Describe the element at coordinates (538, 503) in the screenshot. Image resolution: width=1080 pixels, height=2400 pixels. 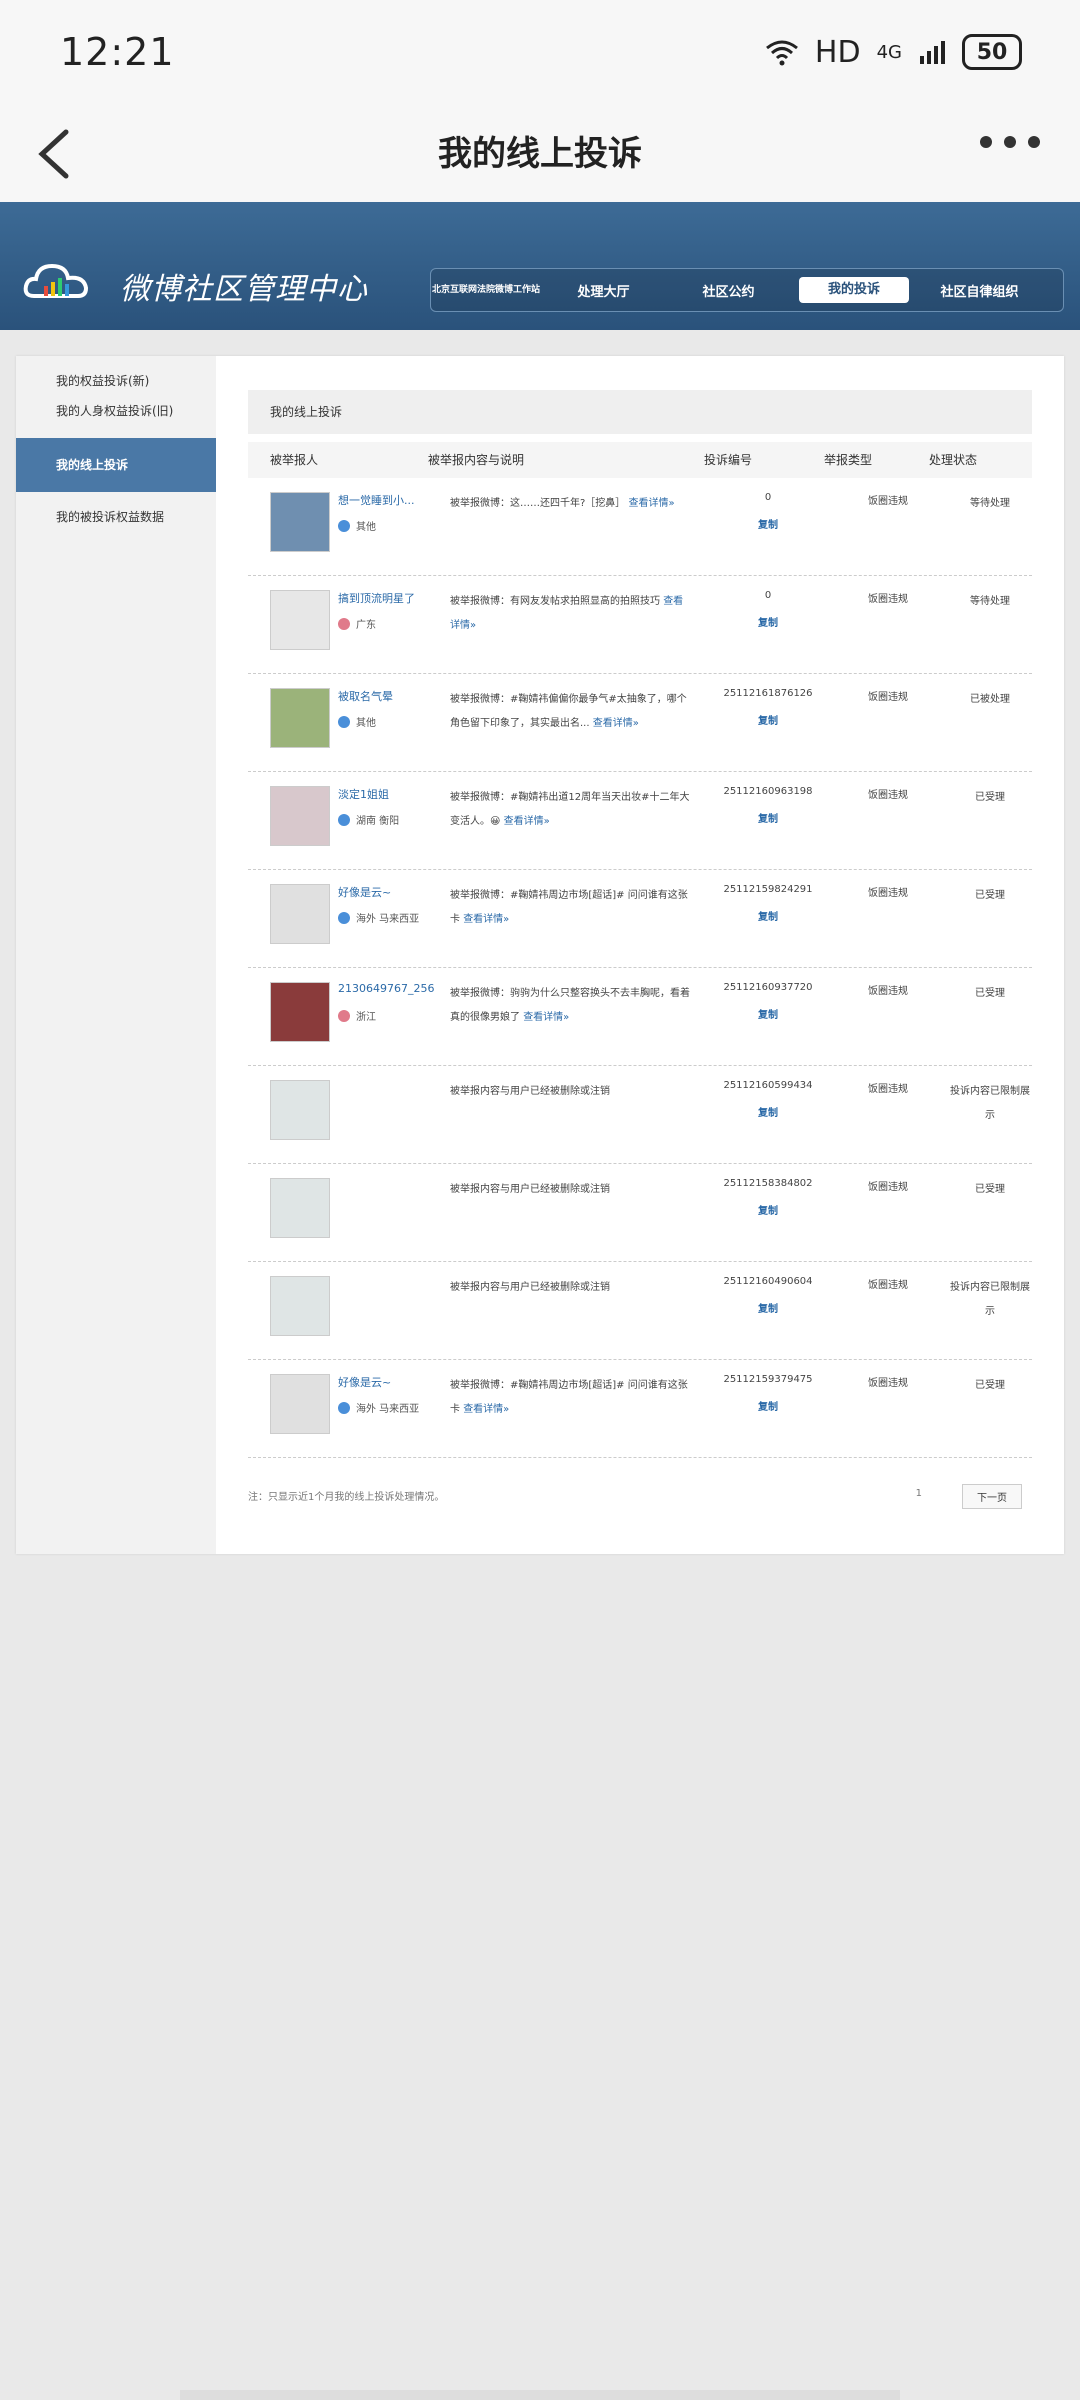
I see `report-description-text: 被举报微博：这……还四千年?［挖鼻］` at that location.